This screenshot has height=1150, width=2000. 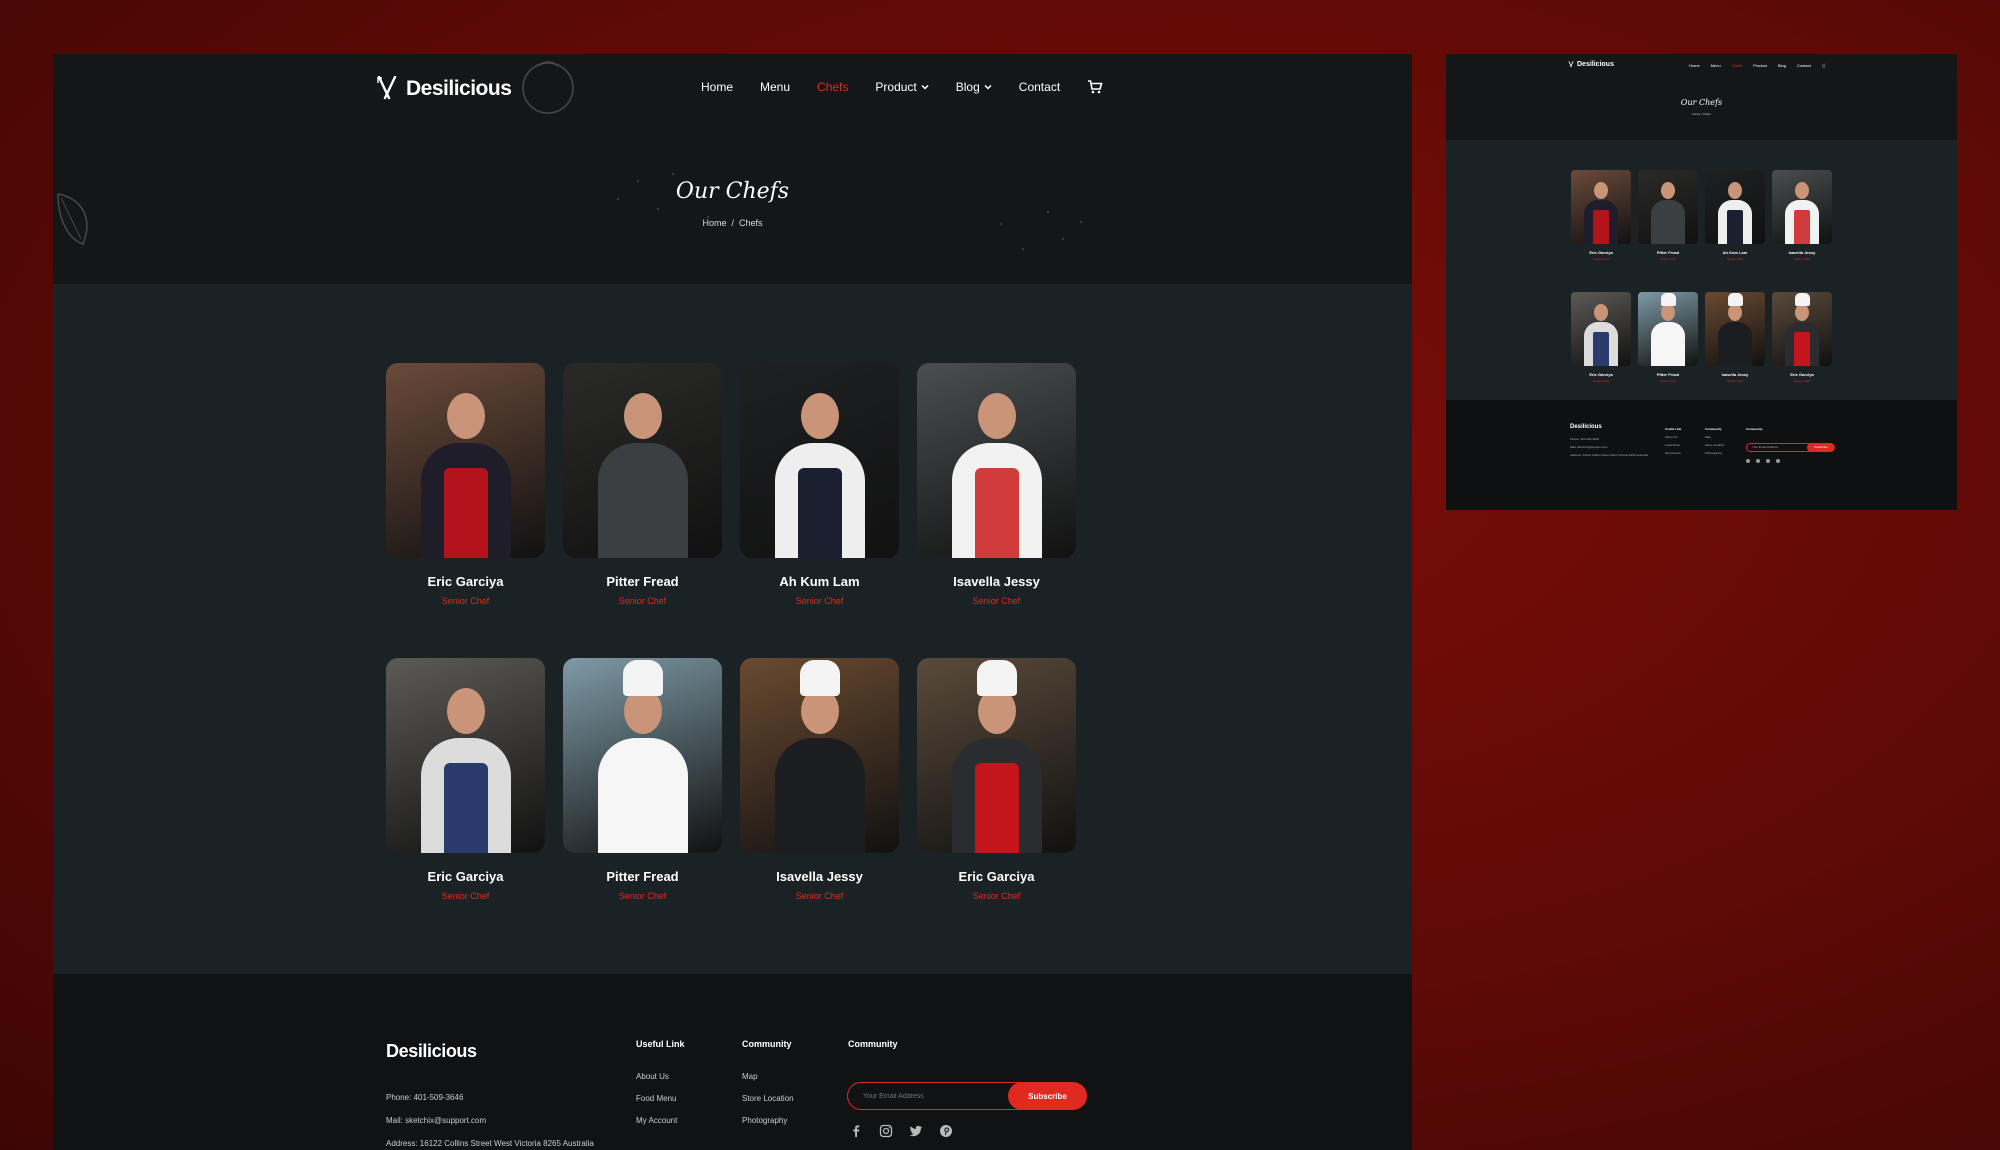 I want to click on thumbnail-newsletter-form: Your Email Address Subscribe, so click(x=1790, y=447).